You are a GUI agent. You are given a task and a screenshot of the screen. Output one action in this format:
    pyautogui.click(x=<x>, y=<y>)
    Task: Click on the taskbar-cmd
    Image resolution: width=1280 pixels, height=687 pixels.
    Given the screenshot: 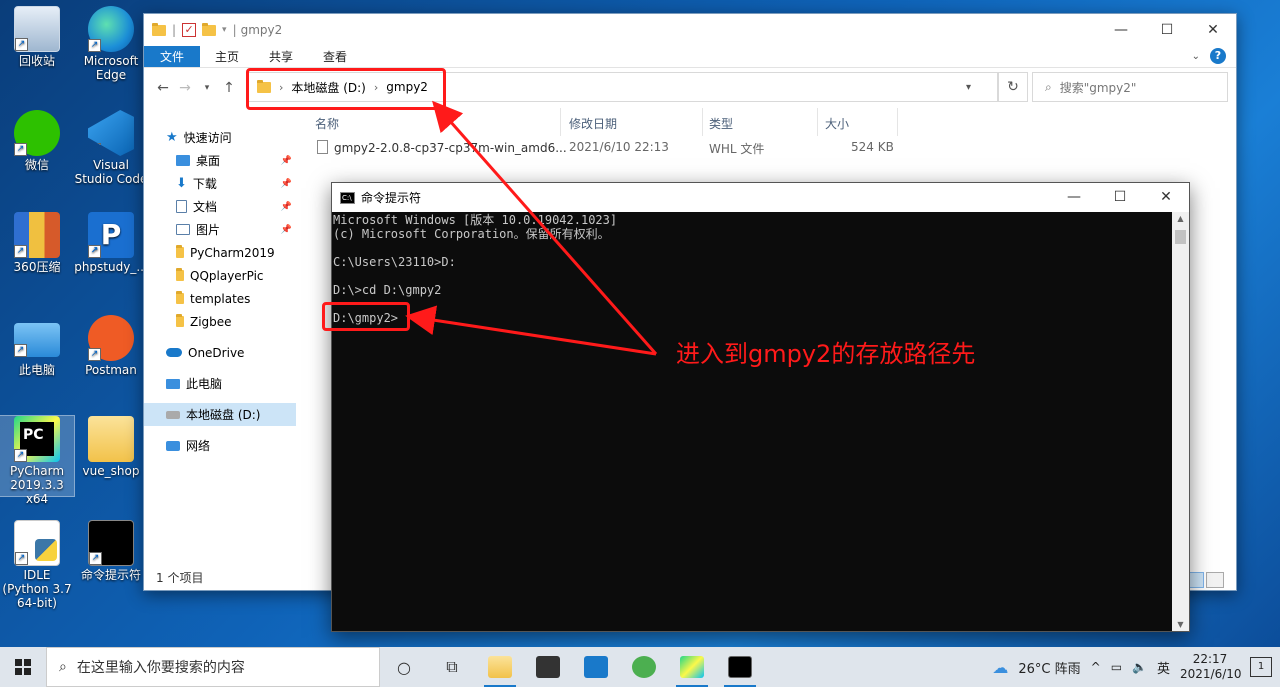 What is the action you would take?
    pyautogui.click(x=740, y=667)
    